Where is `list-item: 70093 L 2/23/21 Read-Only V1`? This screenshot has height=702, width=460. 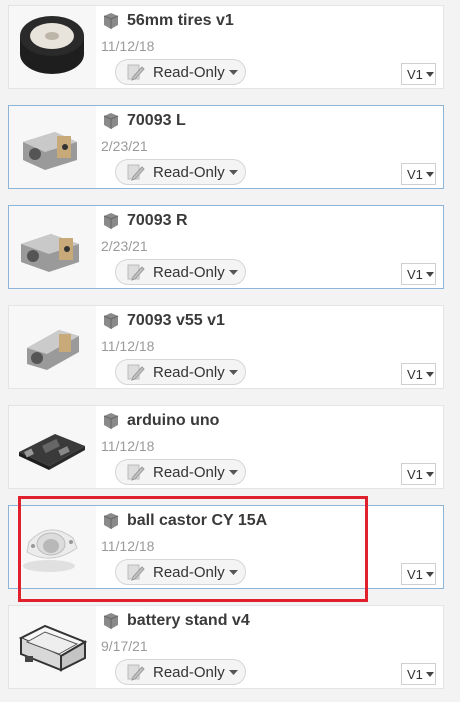 list-item: 70093 L 2/23/21 Read-Only V1 is located at coordinates (226, 147).